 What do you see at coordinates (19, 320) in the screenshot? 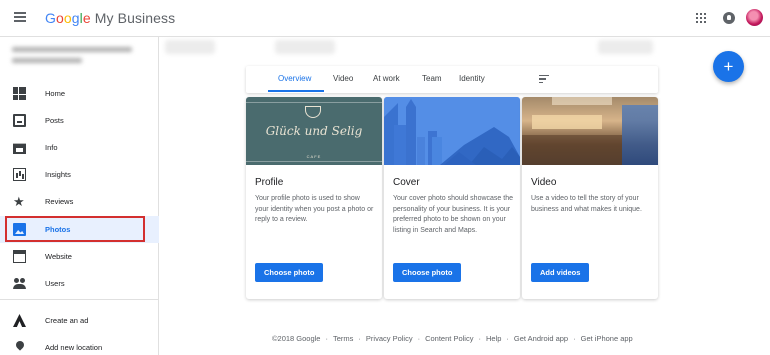
I see `google-ads-icon` at bounding box center [19, 320].